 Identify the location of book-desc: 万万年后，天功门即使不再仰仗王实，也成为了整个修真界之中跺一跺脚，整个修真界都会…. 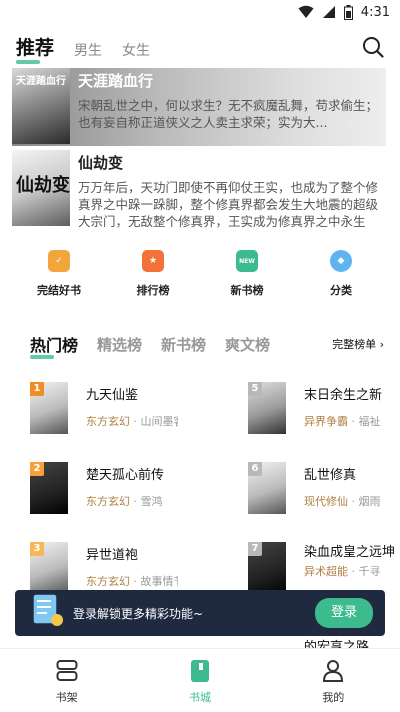
(228, 204).